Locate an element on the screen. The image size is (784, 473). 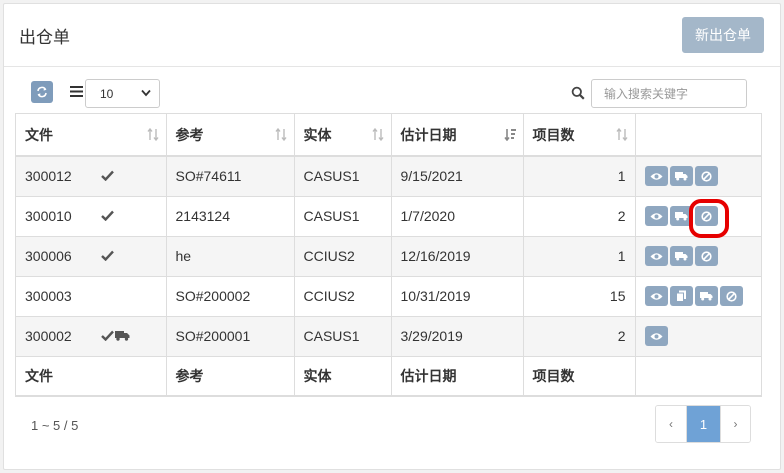
copy-button is located at coordinates (681, 296).